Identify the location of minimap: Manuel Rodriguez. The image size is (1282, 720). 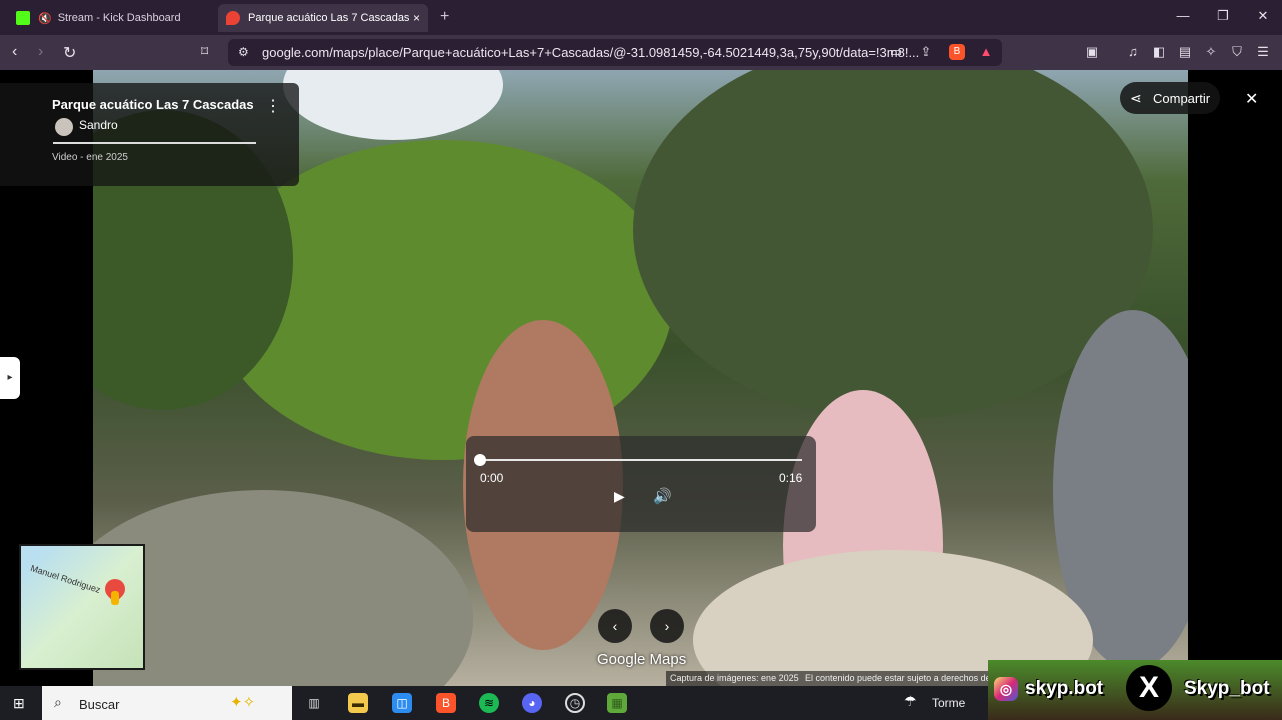
(82, 607).